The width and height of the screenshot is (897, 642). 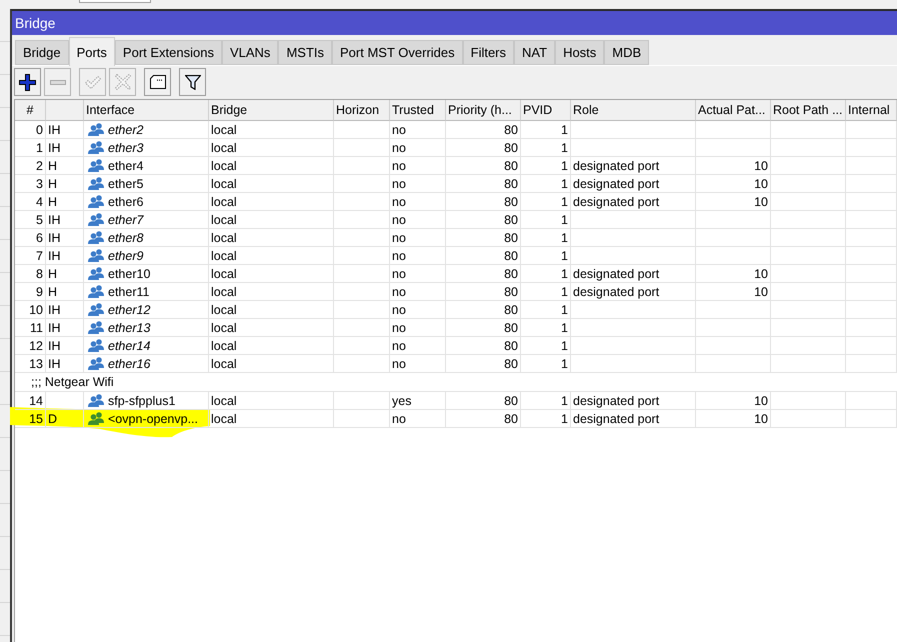 I want to click on tab: MDB, so click(x=627, y=52).